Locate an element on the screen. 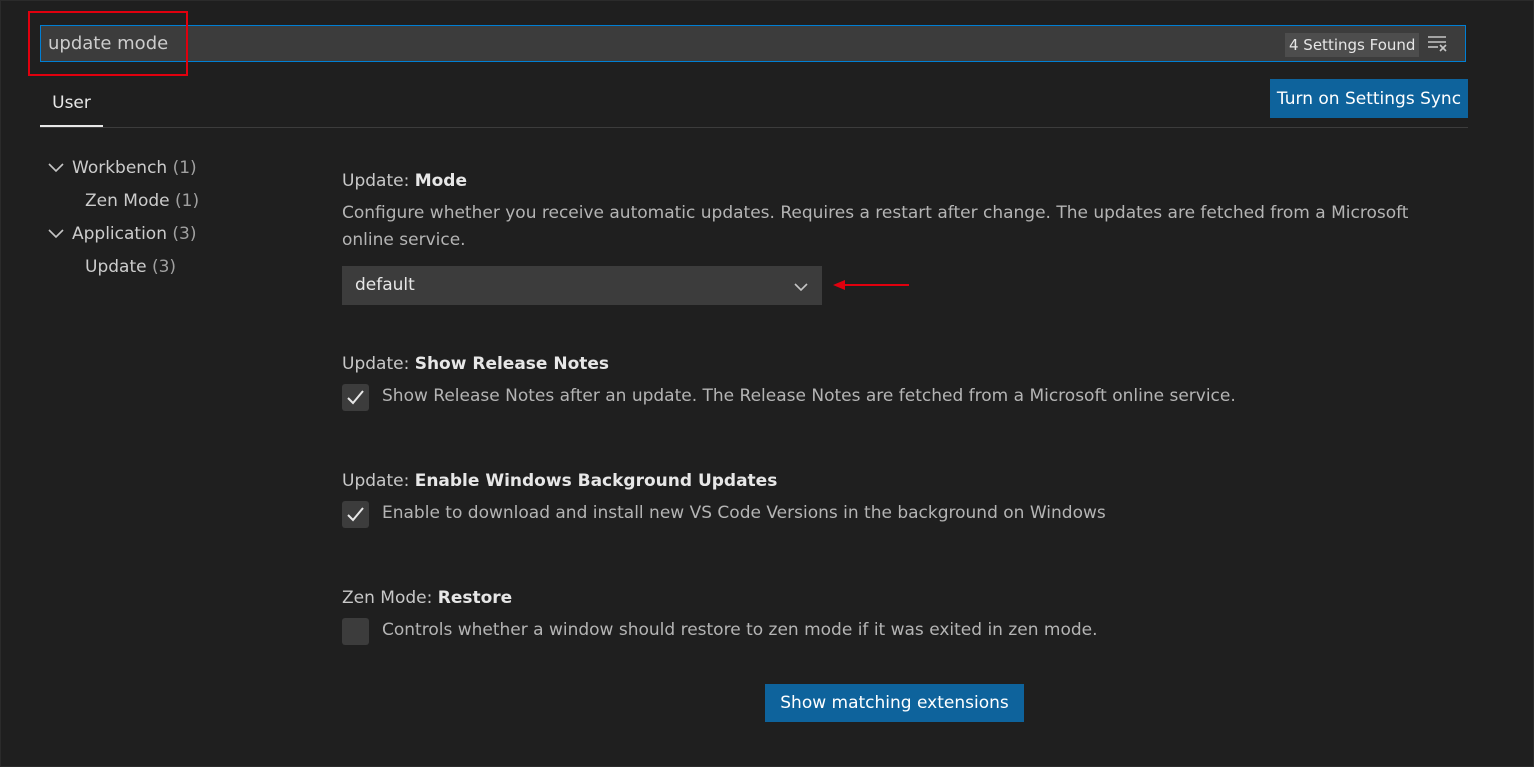  toc-item-label: Workbench is located at coordinates (120, 168).